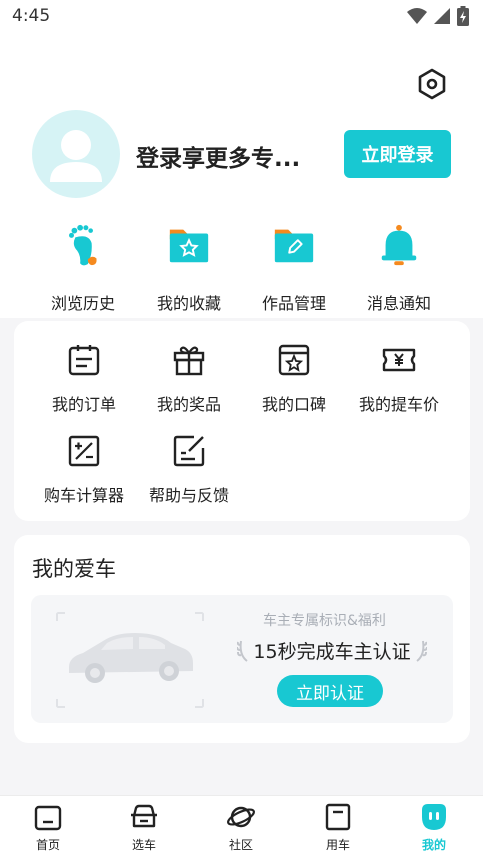  What do you see at coordinates (293, 303) in the screenshot?
I see `quick-link-label: 作品管理` at bounding box center [293, 303].